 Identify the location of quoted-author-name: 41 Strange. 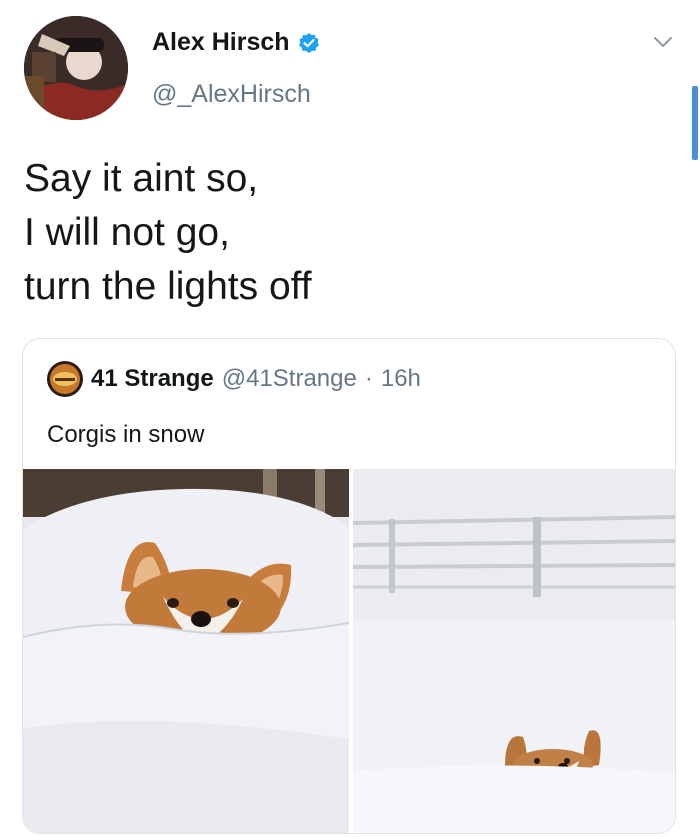
(152, 379).